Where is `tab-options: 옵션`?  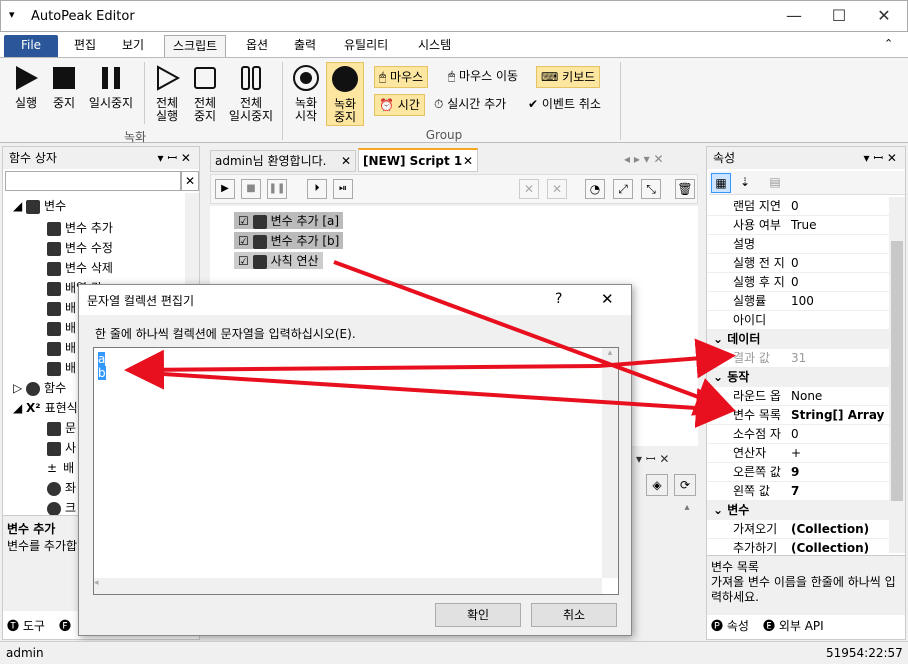
tab-options: 옵션 is located at coordinates (257, 46).